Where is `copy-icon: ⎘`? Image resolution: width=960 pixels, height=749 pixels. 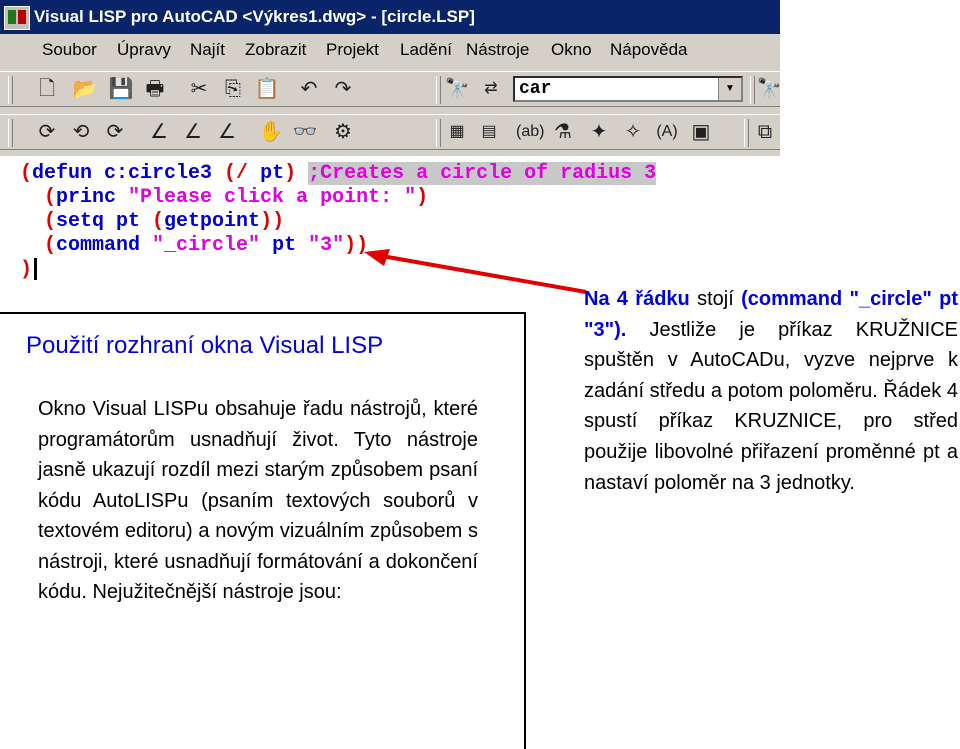 copy-icon: ⎘ is located at coordinates (233, 89).